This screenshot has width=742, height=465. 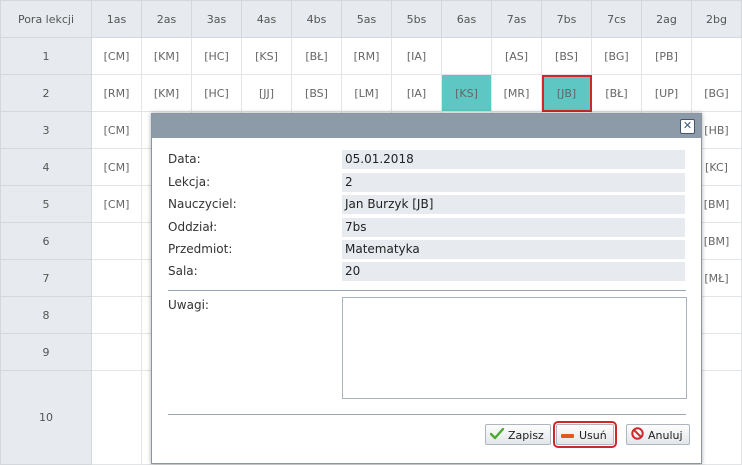 I want to click on notes-textarea, so click(x=514, y=348).